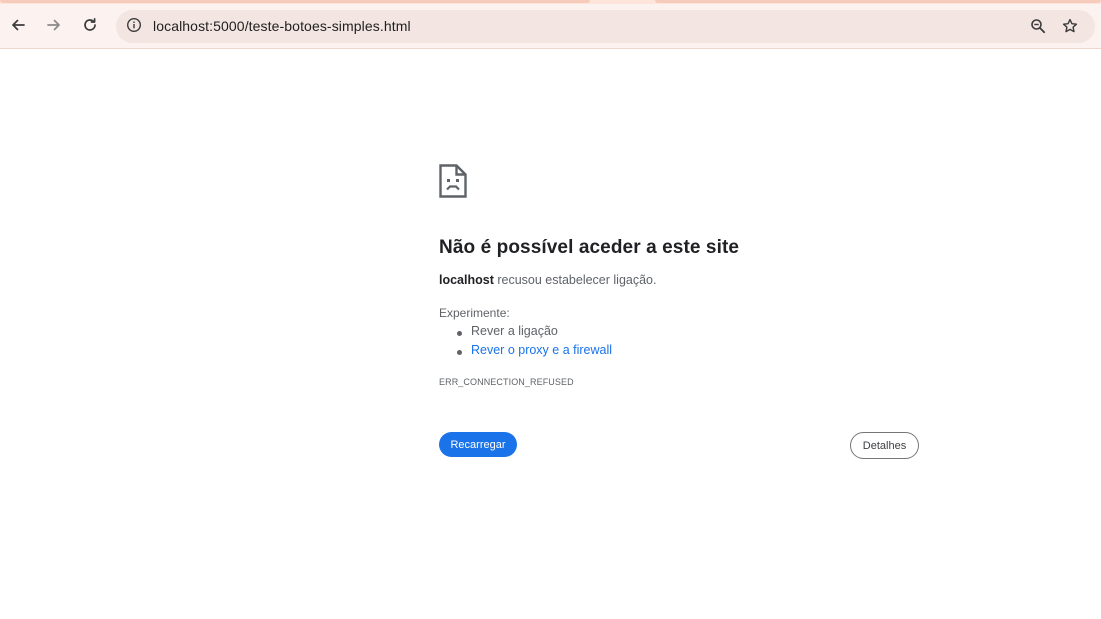 The width and height of the screenshot is (1101, 619). What do you see at coordinates (282, 26) in the screenshot?
I see `url-text: localhost:5000/teste-botoes-simples.html` at bounding box center [282, 26].